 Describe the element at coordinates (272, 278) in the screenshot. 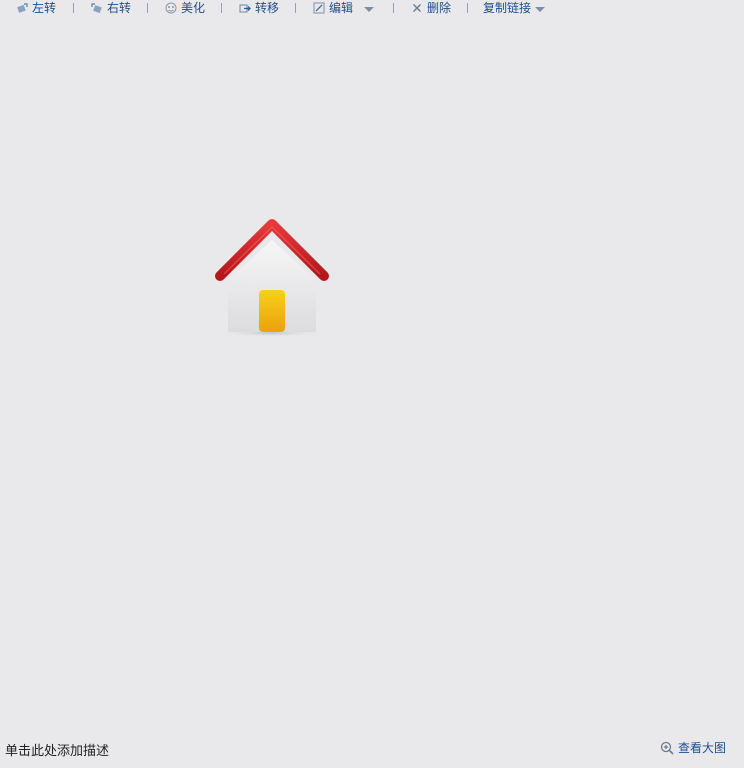

I see `home-icon` at that location.